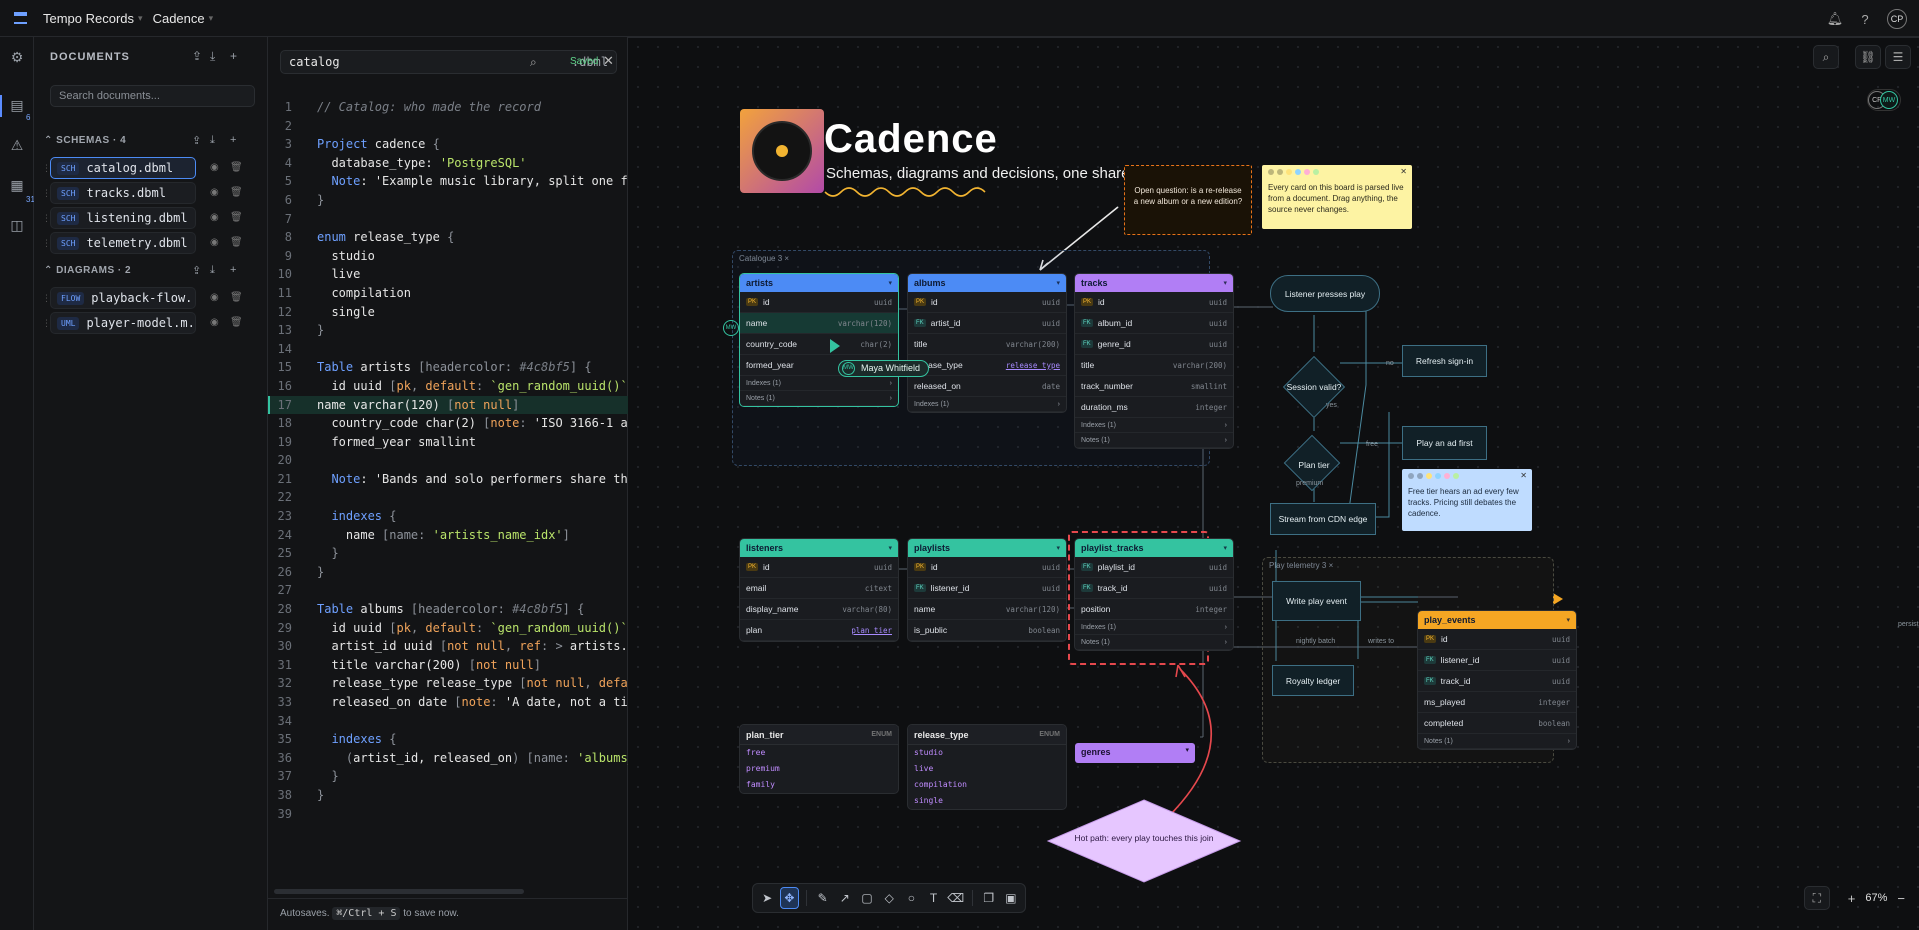 The image size is (1919, 930). What do you see at coordinates (1313, 680) in the screenshot?
I see `flow-ledger-node: Royalty ledger` at bounding box center [1313, 680].